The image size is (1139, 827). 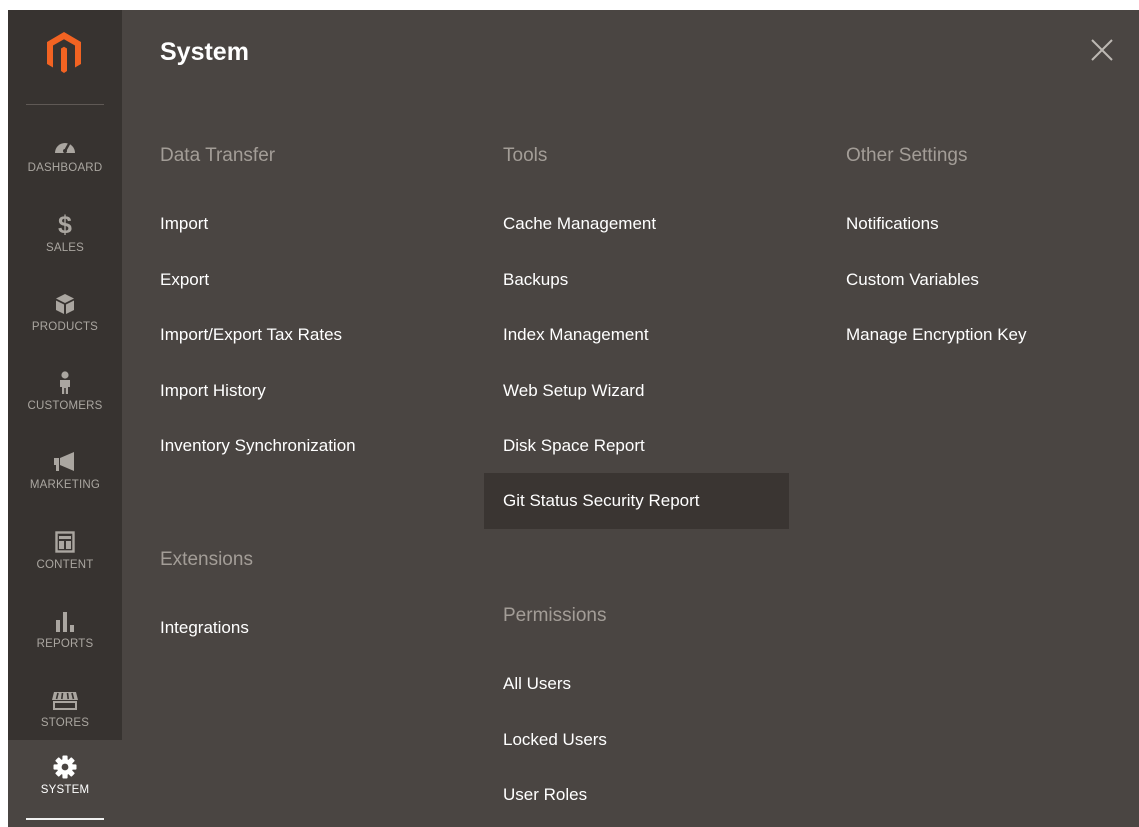 I want to click on nav-customers: CUSTOMERS, so click(x=65, y=396).